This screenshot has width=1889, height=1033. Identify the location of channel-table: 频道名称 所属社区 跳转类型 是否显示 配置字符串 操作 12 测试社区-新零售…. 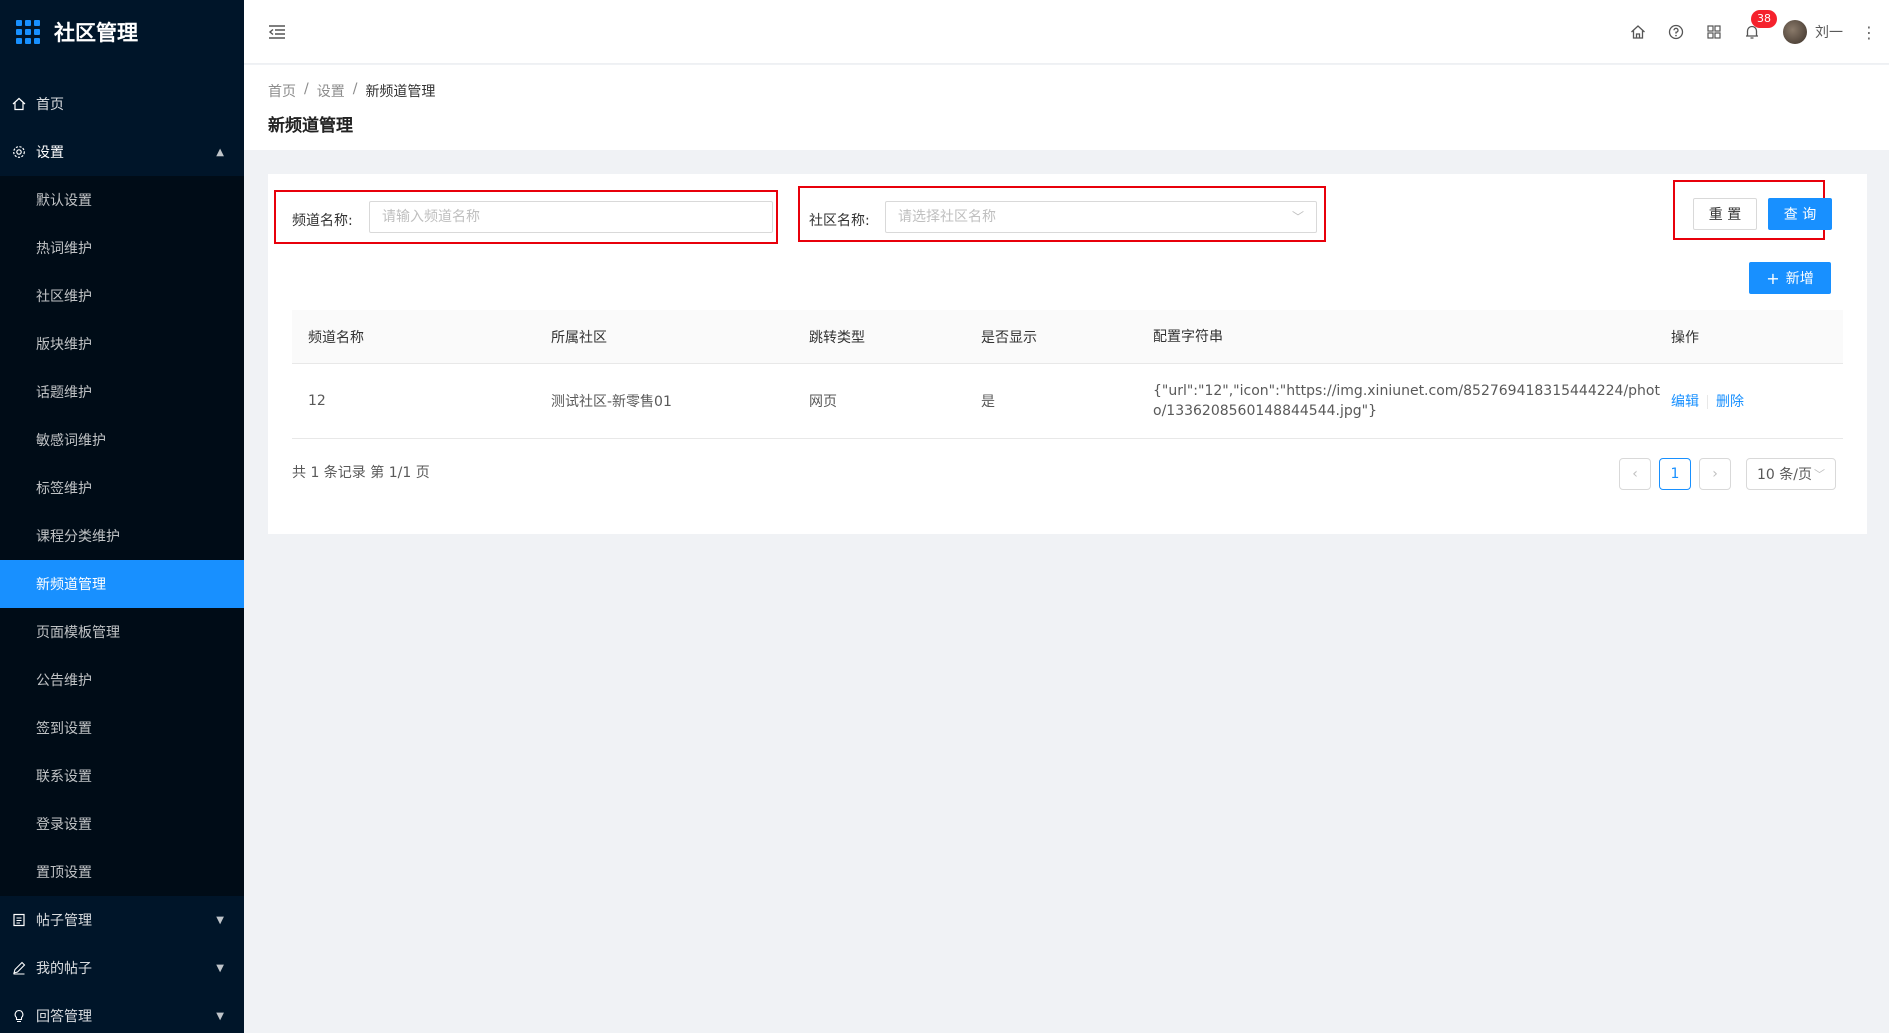
(1067, 374).